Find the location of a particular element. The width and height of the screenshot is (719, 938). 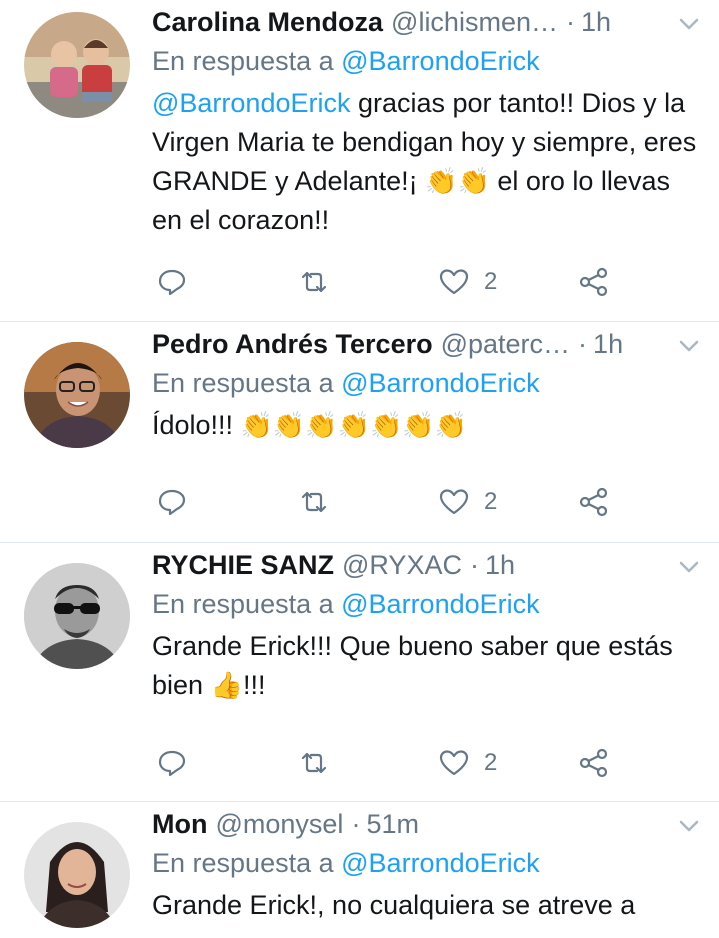

clapping-hands-emoji: 👏👏👏👏👏👏👏 is located at coordinates (354, 425).